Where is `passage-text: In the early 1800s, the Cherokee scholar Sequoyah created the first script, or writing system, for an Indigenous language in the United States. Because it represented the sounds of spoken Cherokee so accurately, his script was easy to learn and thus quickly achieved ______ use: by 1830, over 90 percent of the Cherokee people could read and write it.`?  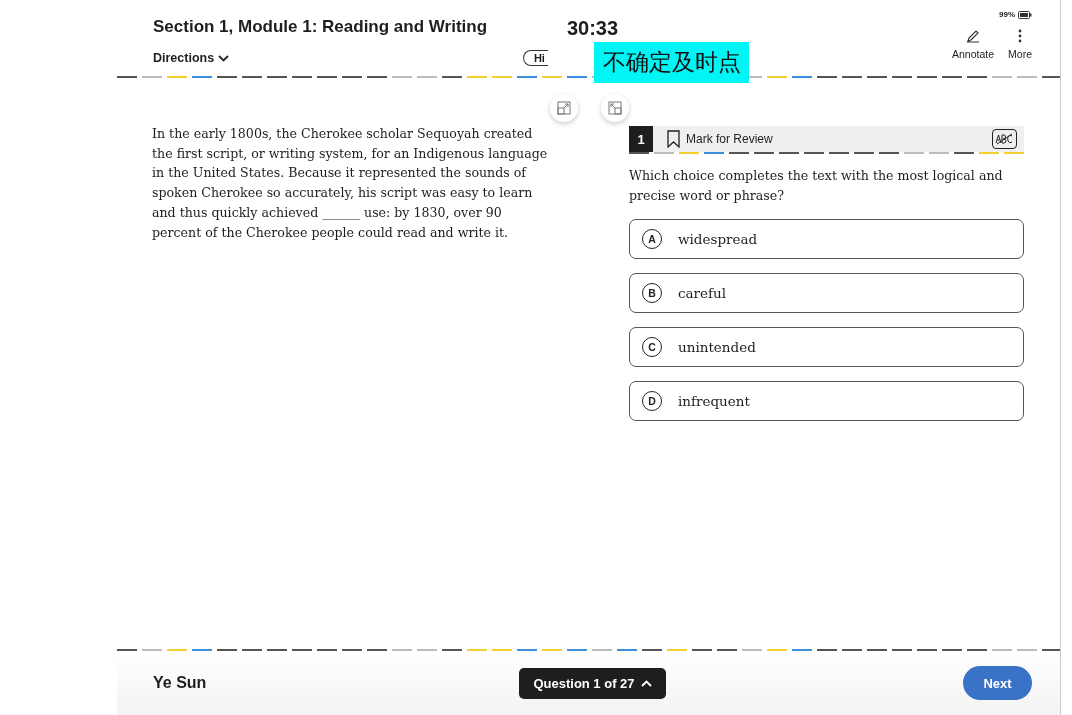 passage-text: In the early 1800s, the Cherokee scholar Sequoyah created the first script, or writing system, for an Indigenous language in the United States. Because it represented the sounds of spoken Cherokee so accurately, his script was easy to learn and thus quickly achieved ______ use: by 1830, over 90 percent of the Cherokee people could read and write it. is located at coordinates (350, 183).